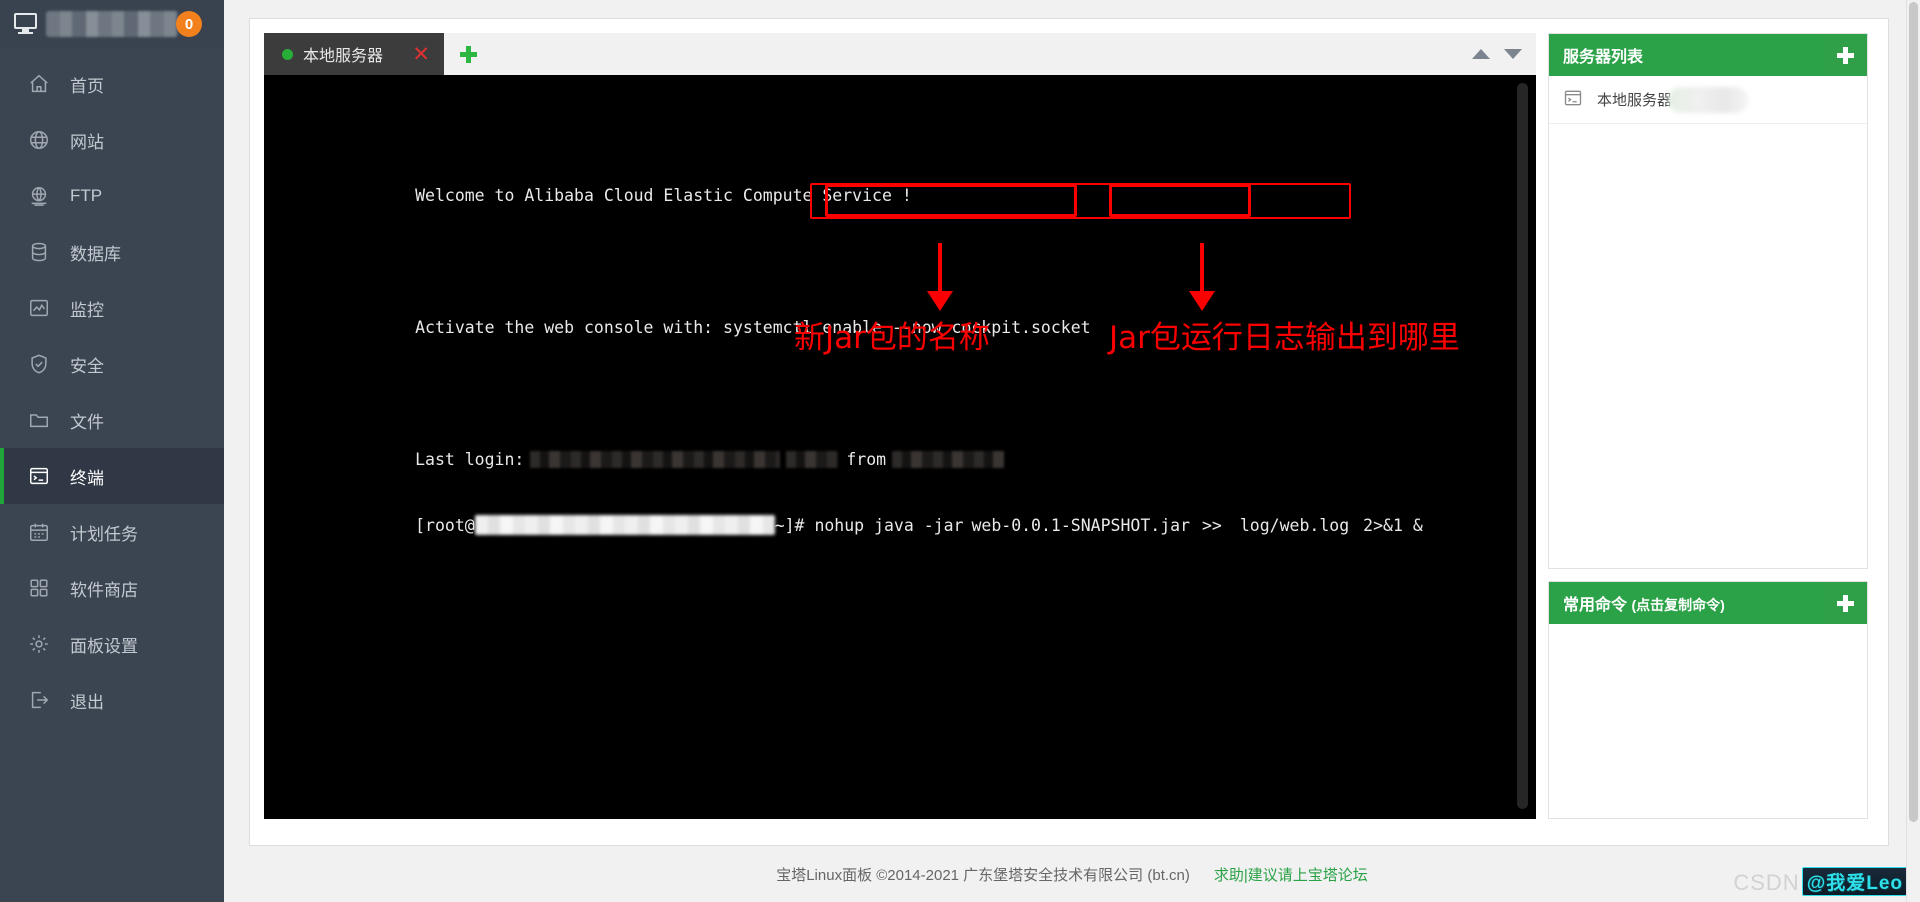 This screenshot has height=902, width=1920. I want to click on terminal-tab: 本地服务器 ✕, so click(354, 54).